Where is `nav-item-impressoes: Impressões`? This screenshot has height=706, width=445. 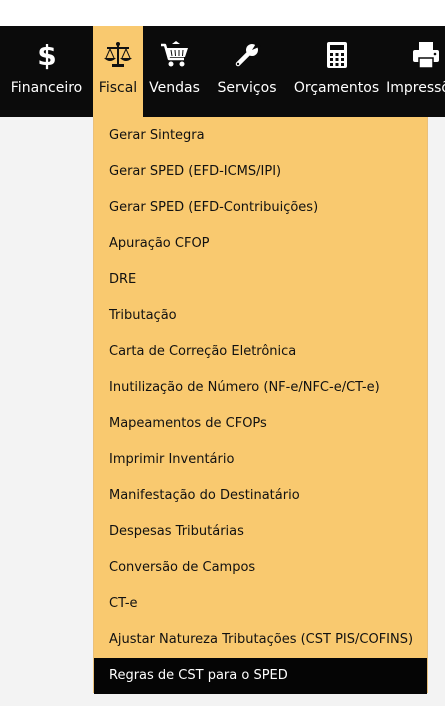 nav-item-impressoes: Impressões is located at coordinates (415, 71).